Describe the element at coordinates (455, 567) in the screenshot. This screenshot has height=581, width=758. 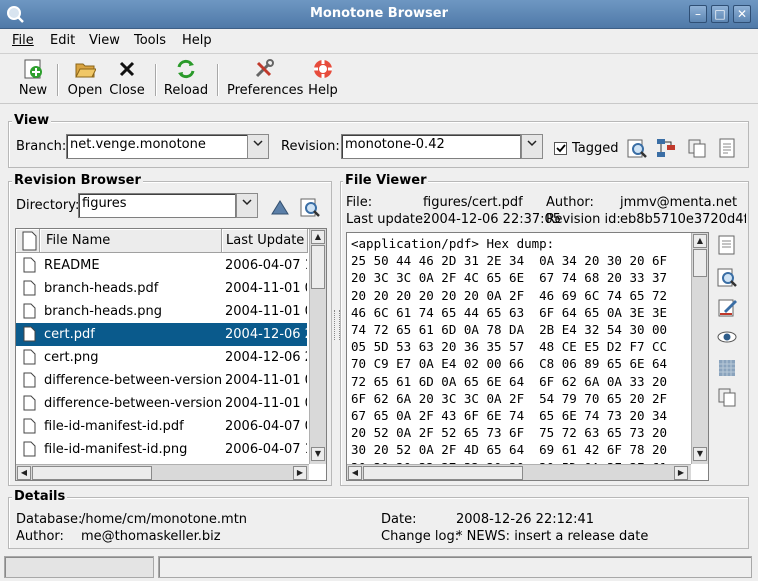
I see `status-bar-right` at that location.